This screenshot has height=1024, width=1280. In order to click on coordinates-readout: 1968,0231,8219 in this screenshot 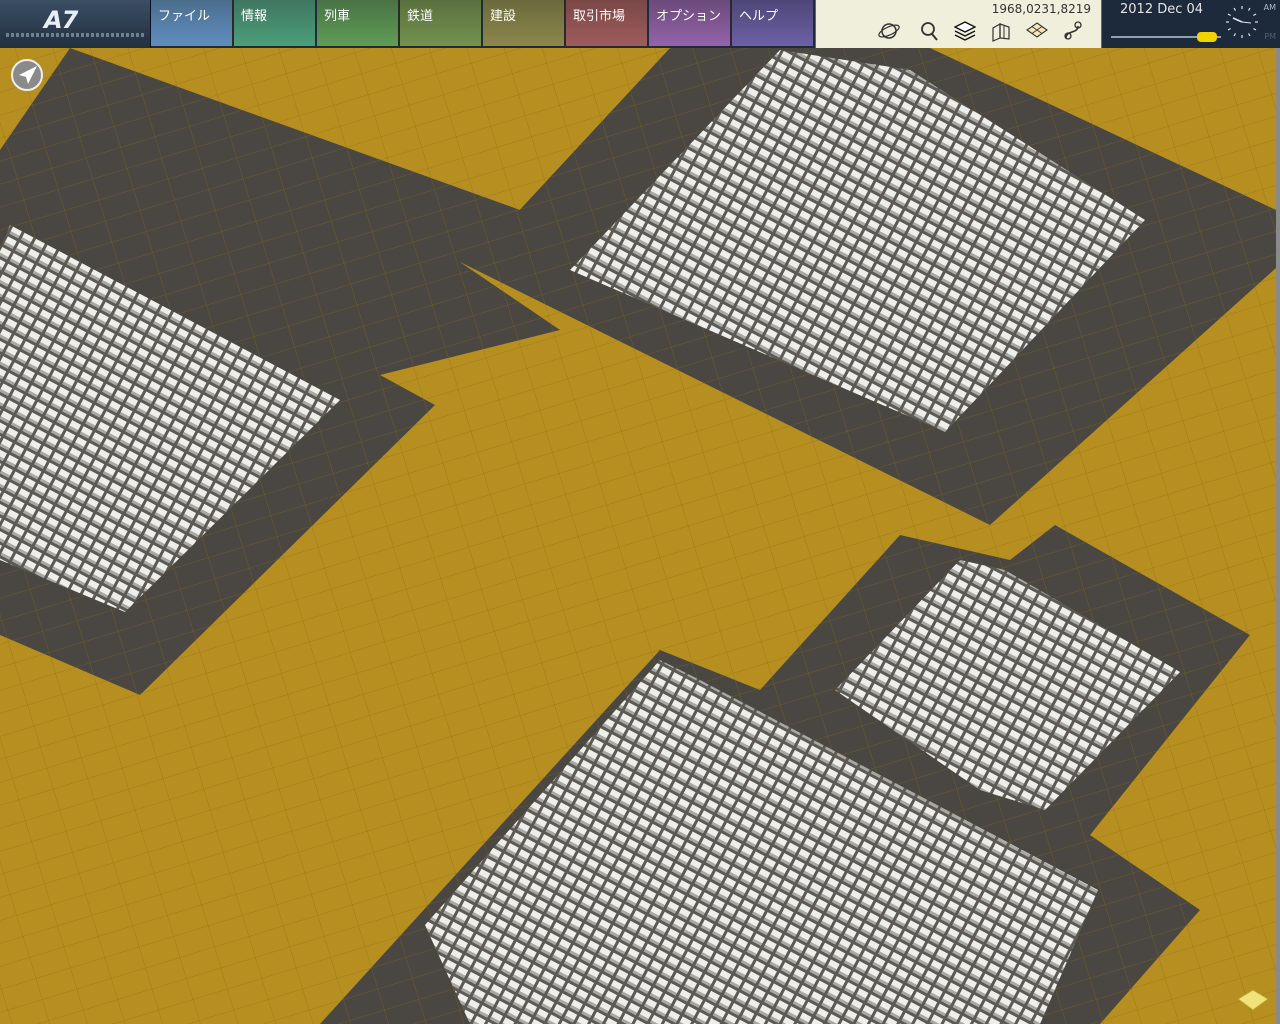, I will do `click(1041, 9)`.